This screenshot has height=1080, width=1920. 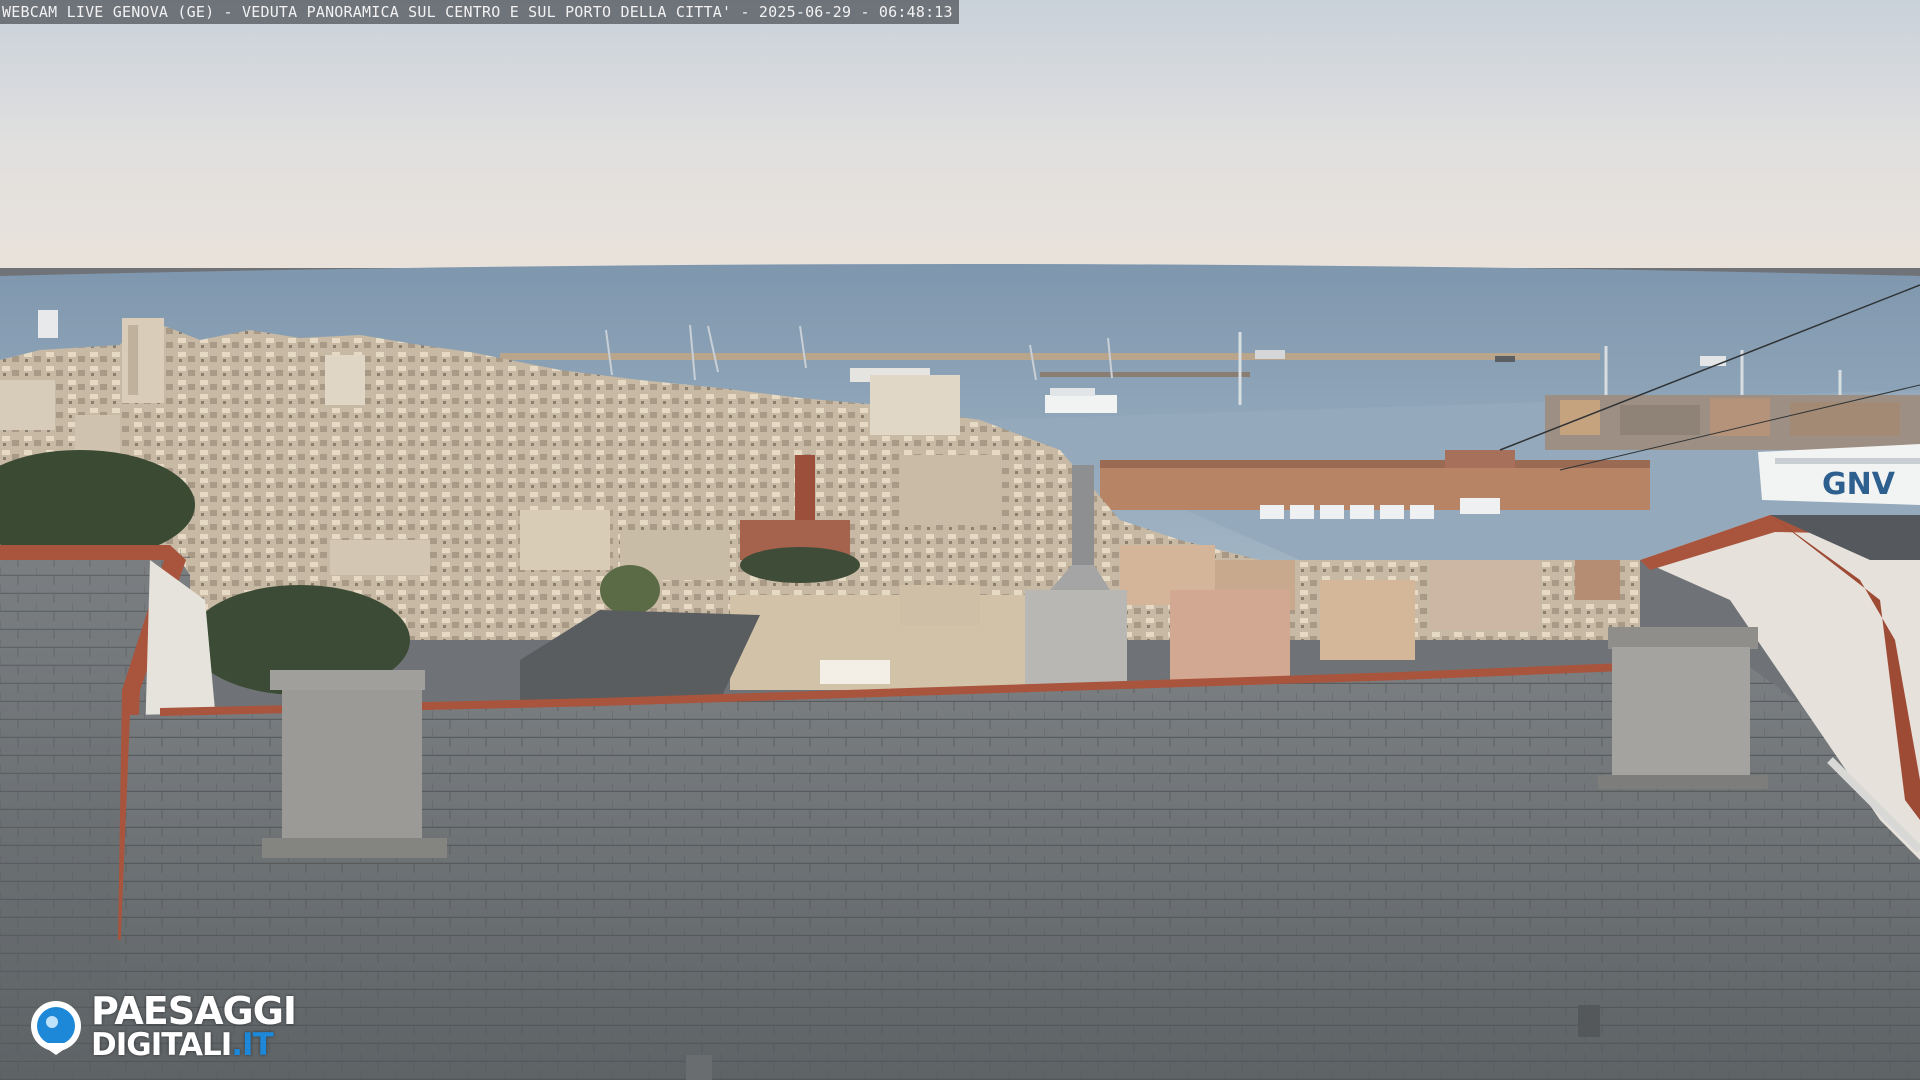 What do you see at coordinates (161, 1045) in the screenshot?
I see `logo-line-2-word: DIGITALI` at bounding box center [161, 1045].